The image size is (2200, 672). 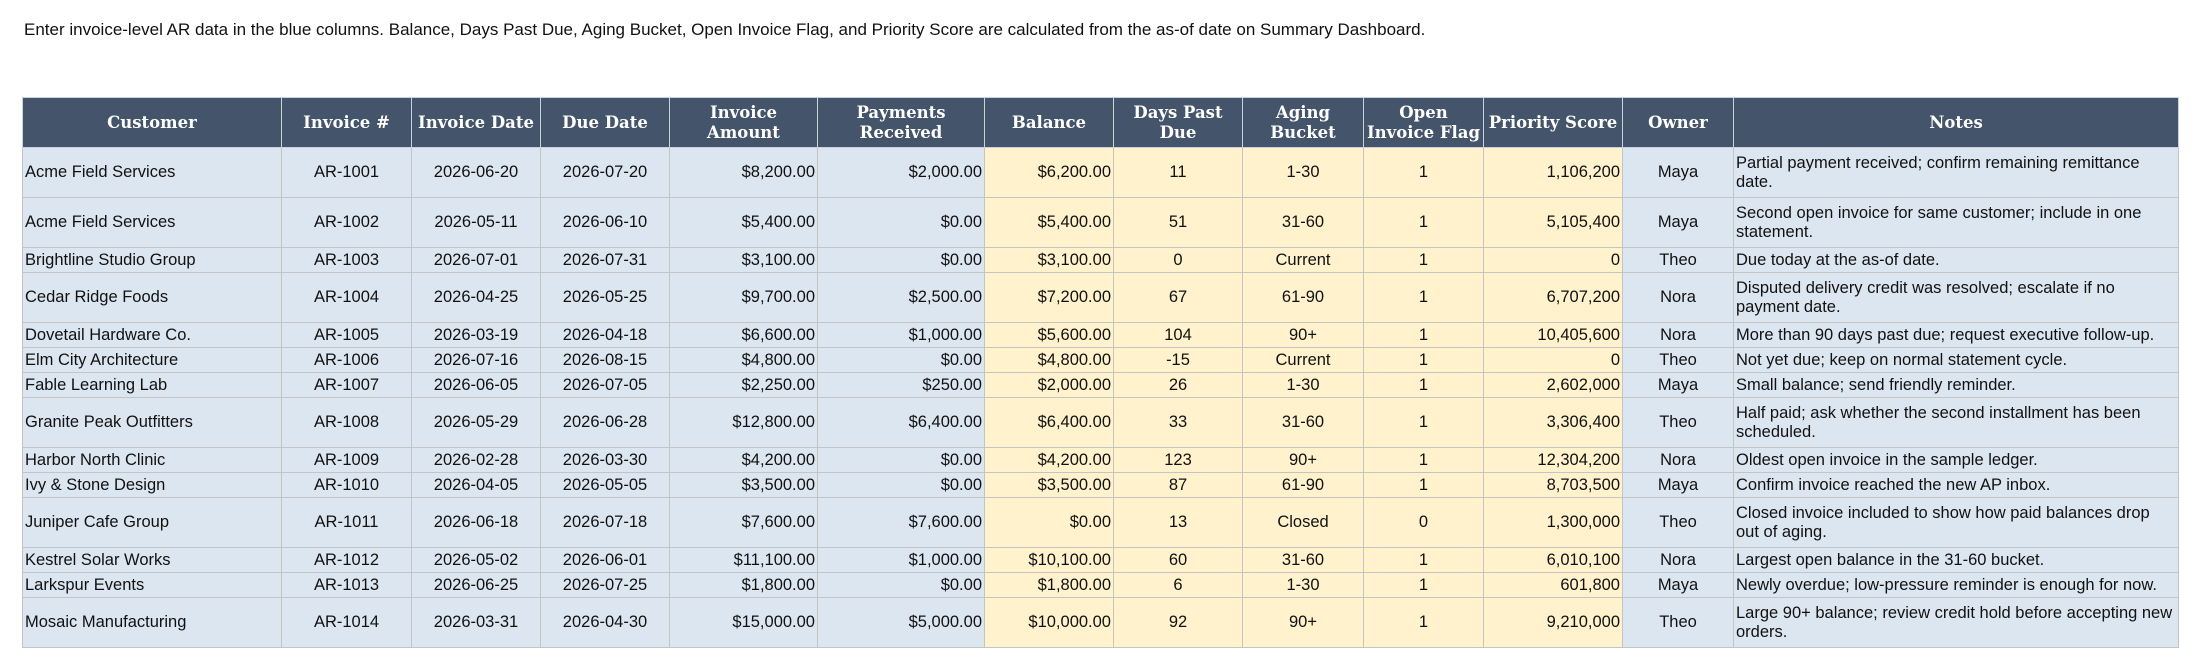 What do you see at coordinates (346, 422) in the screenshot?
I see `invoice-cell: AR-1008` at bounding box center [346, 422].